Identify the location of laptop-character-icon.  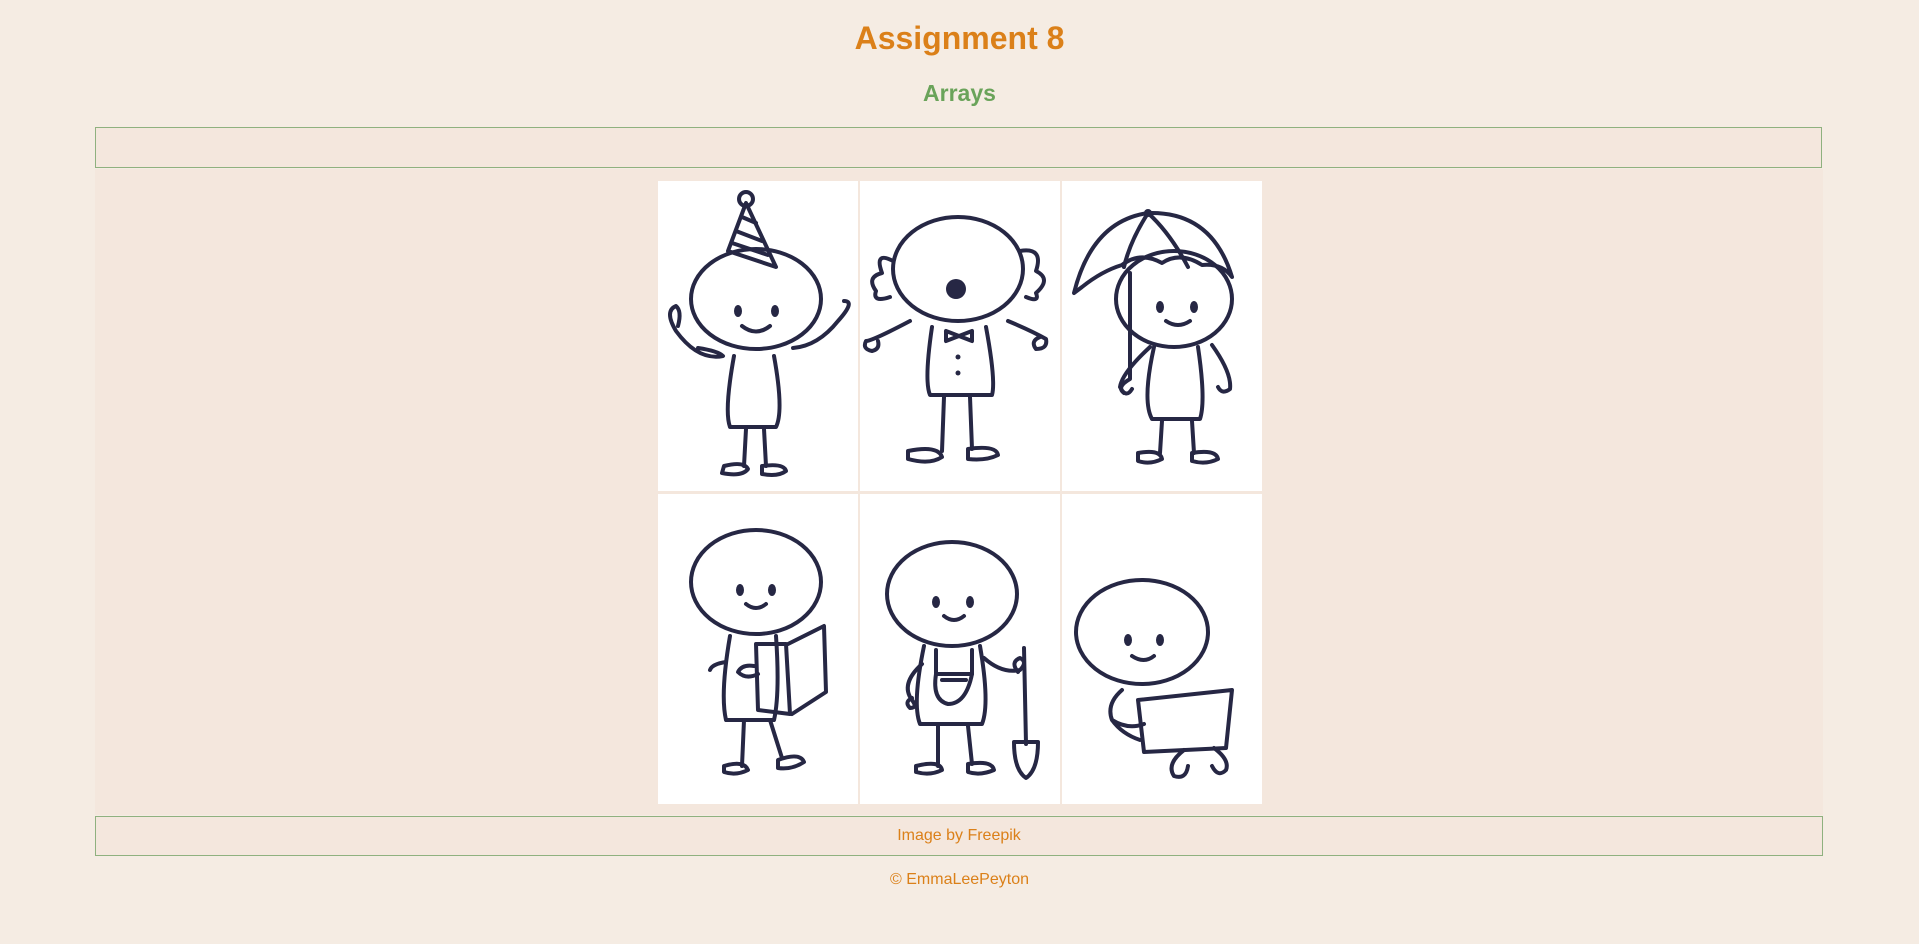
(1154, 678).